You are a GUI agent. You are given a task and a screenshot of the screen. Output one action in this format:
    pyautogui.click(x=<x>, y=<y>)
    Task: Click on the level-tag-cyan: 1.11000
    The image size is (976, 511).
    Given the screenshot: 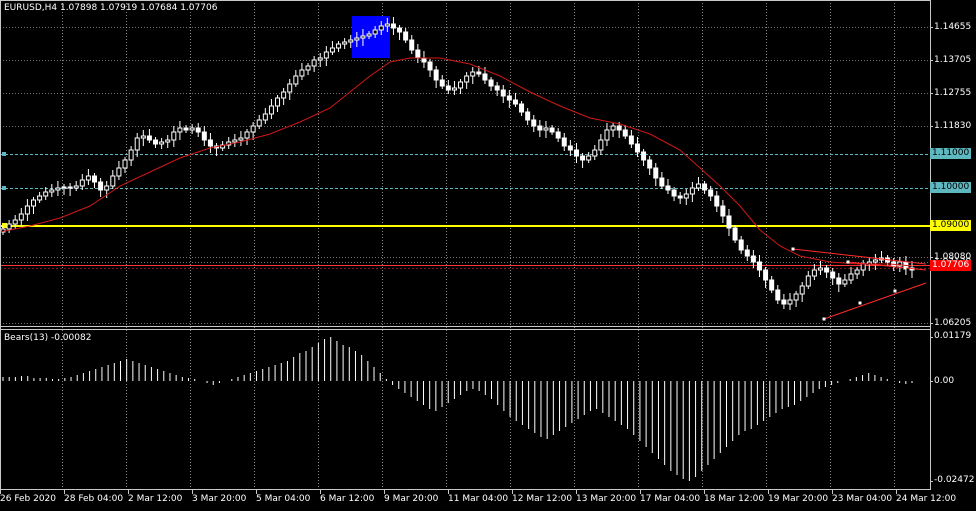 What is the action you would take?
    pyautogui.click(x=951, y=153)
    